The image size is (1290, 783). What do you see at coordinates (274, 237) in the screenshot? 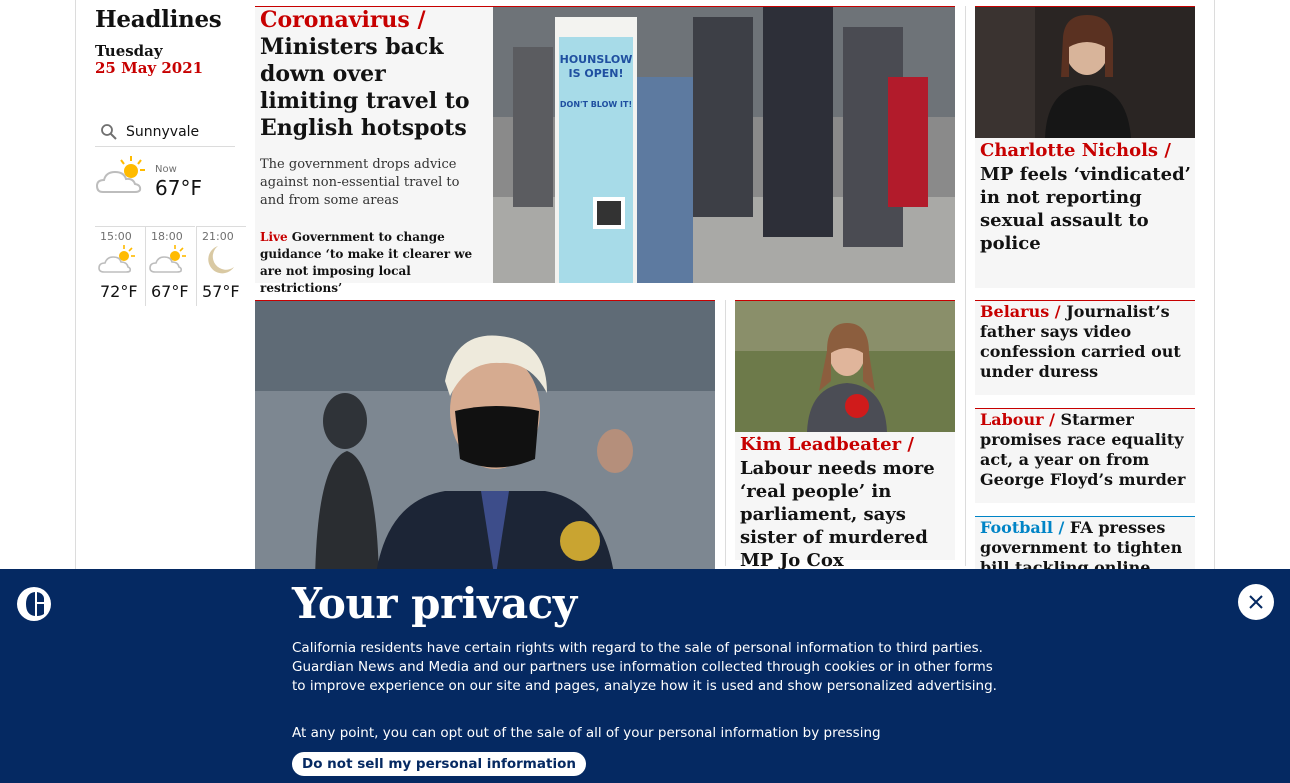
I see `live-label: Live` at bounding box center [274, 237].